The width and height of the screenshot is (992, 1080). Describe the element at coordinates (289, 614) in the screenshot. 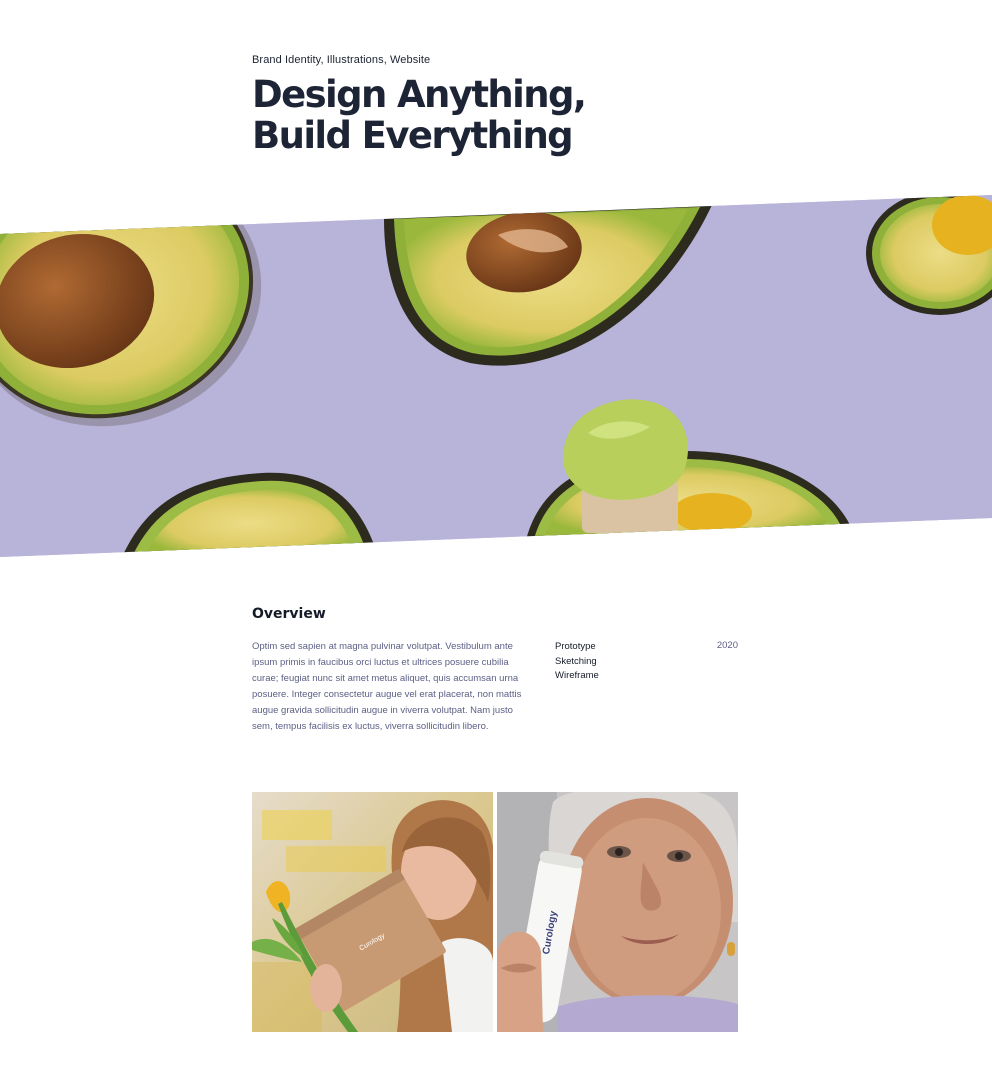

I see `overview-heading: Overview` at that location.